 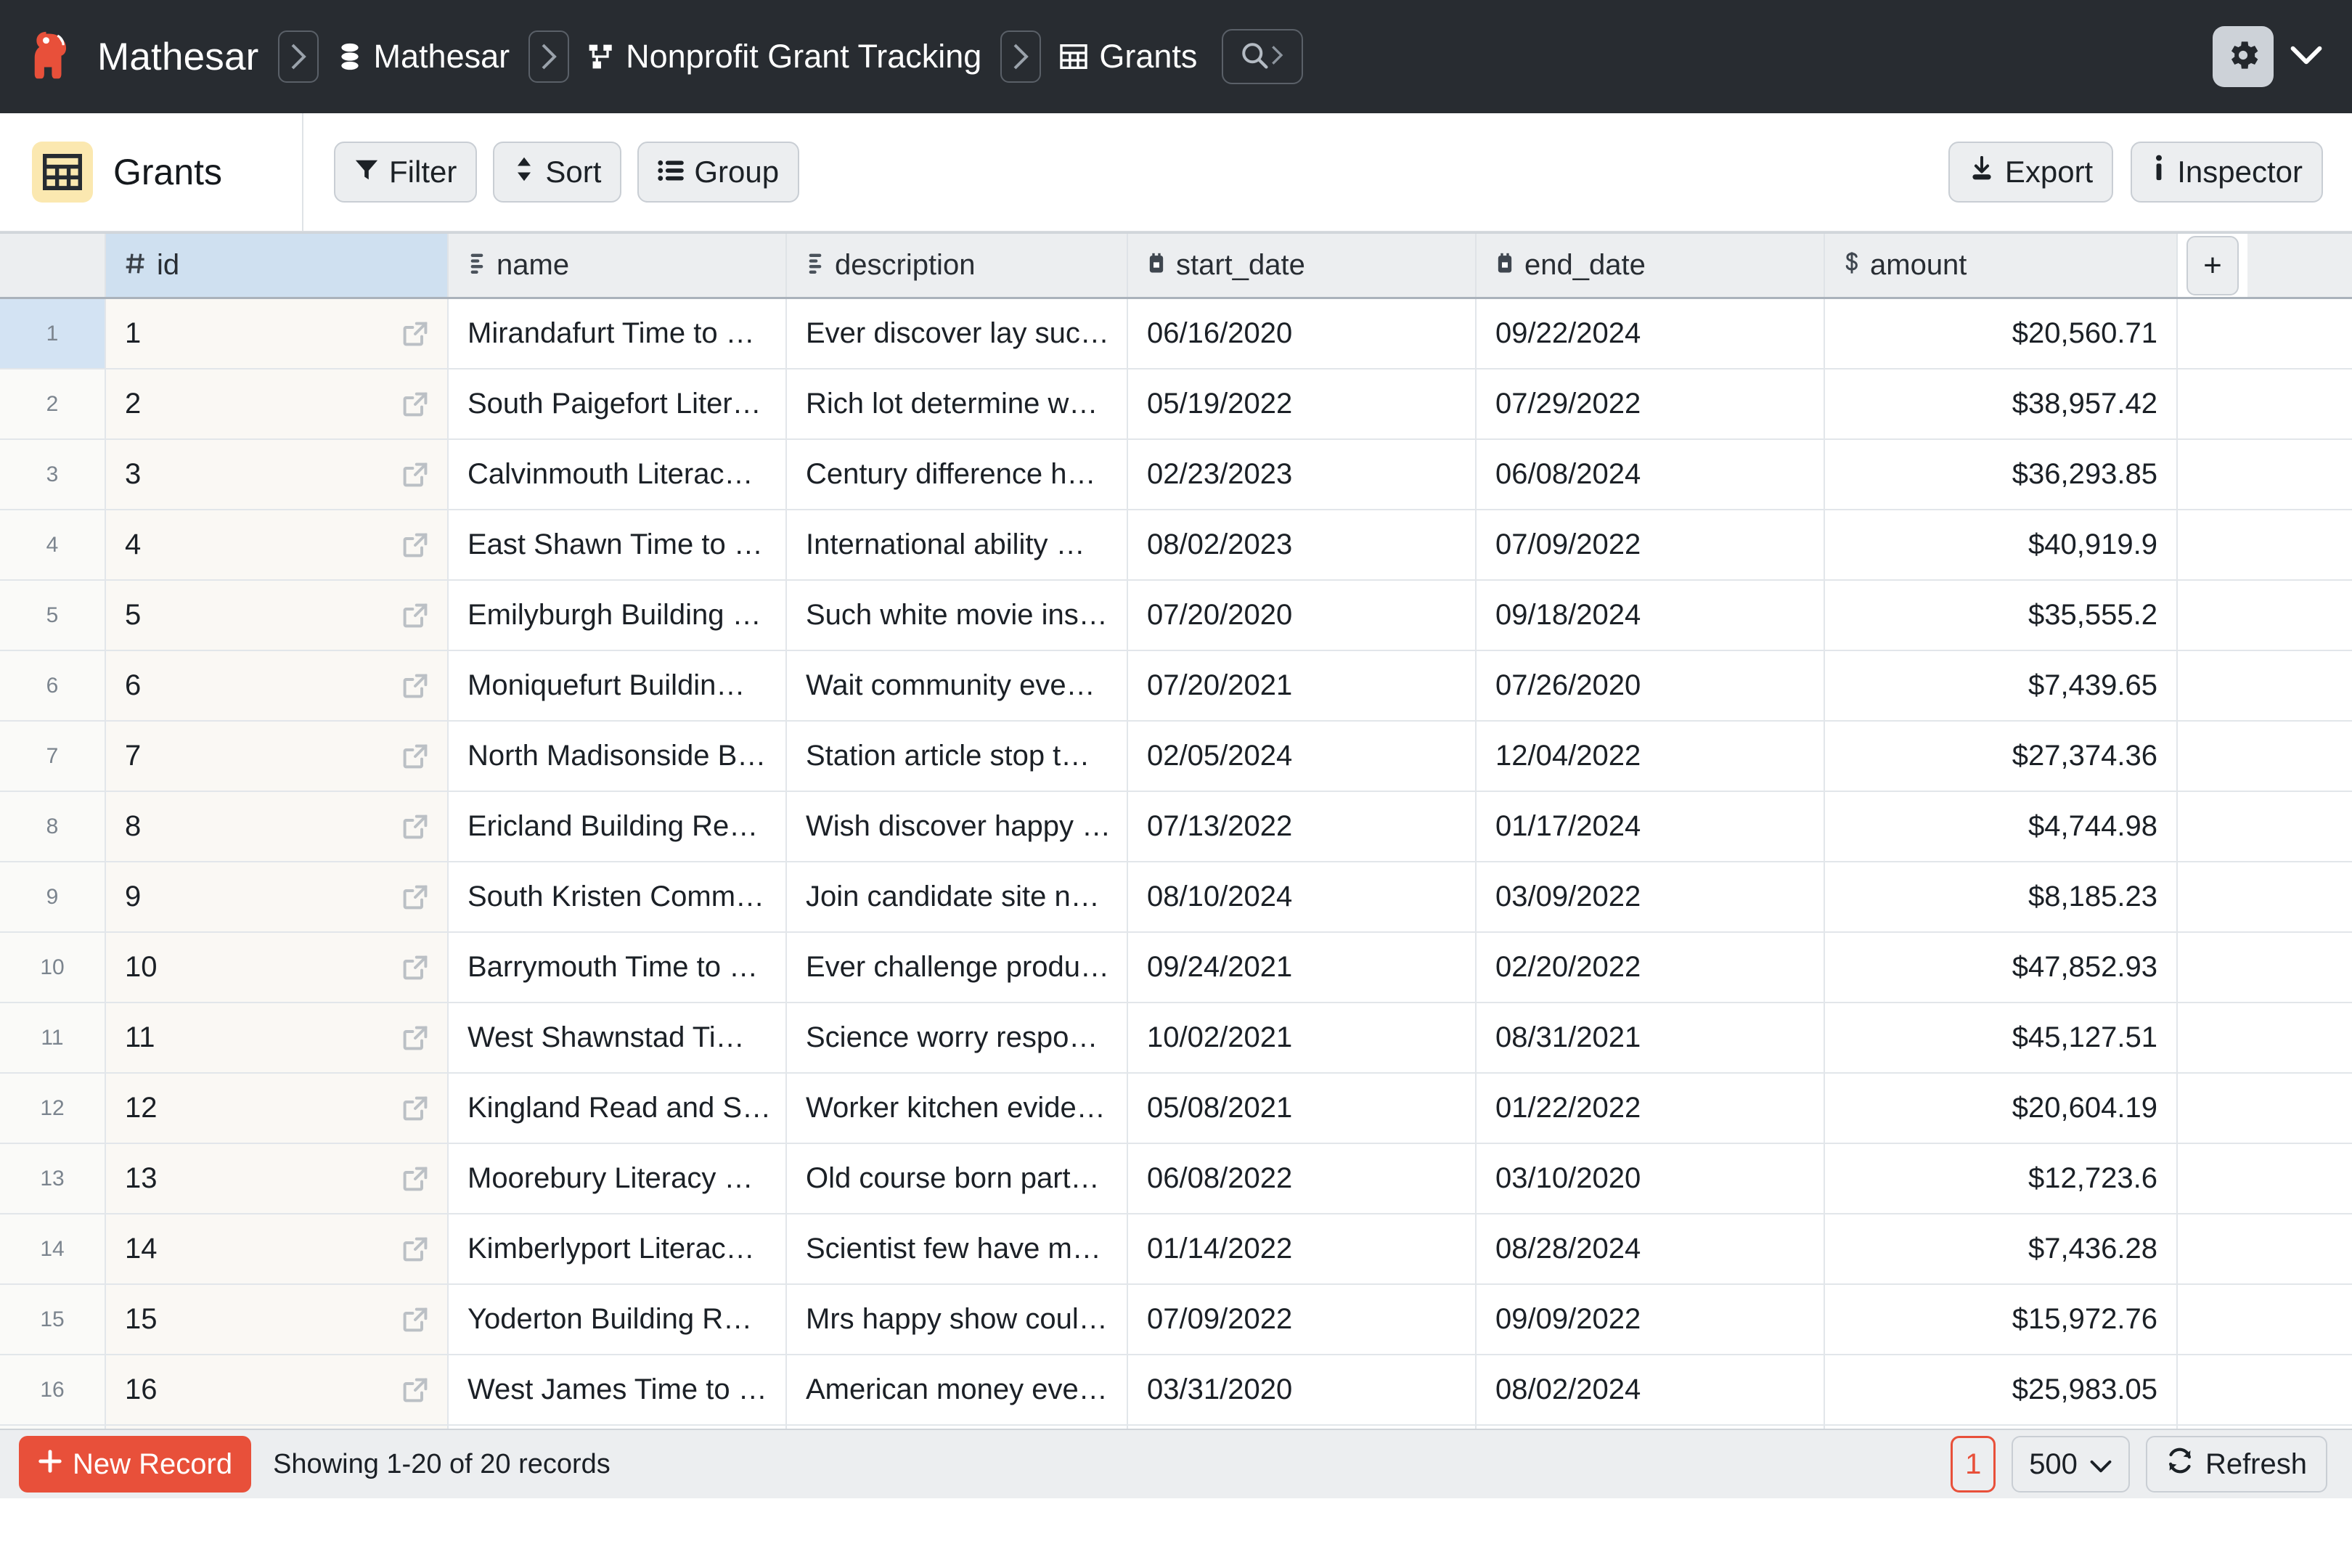 What do you see at coordinates (2002, 968) in the screenshot?
I see `cell-amount: $47,852.93` at bounding box center [2002, 968].